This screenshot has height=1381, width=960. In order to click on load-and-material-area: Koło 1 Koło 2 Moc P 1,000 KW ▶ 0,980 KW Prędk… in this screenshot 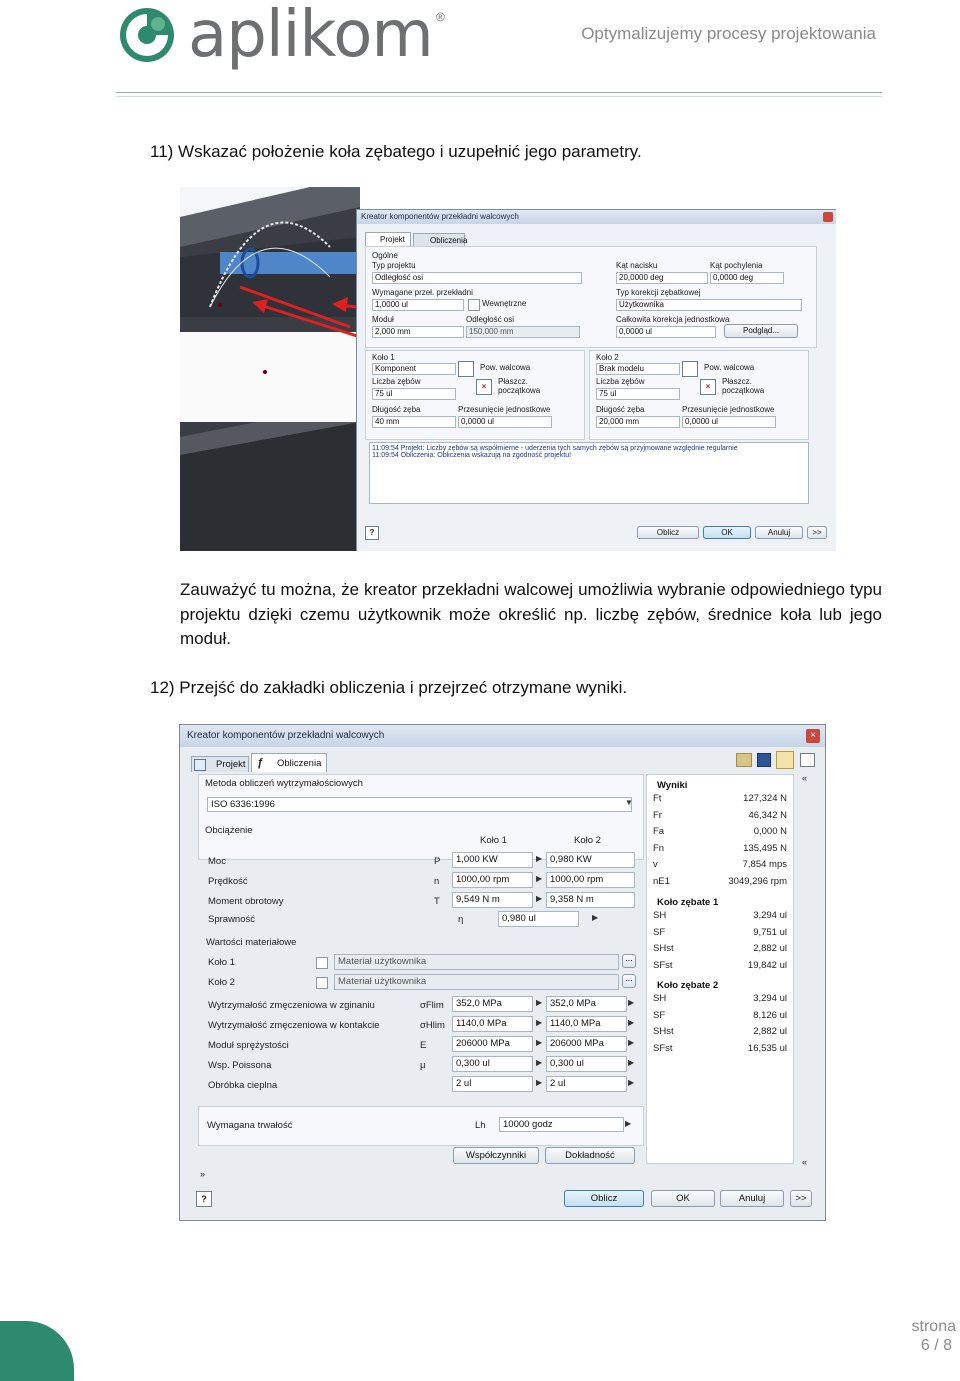, I will do `click(420, 1027)`.